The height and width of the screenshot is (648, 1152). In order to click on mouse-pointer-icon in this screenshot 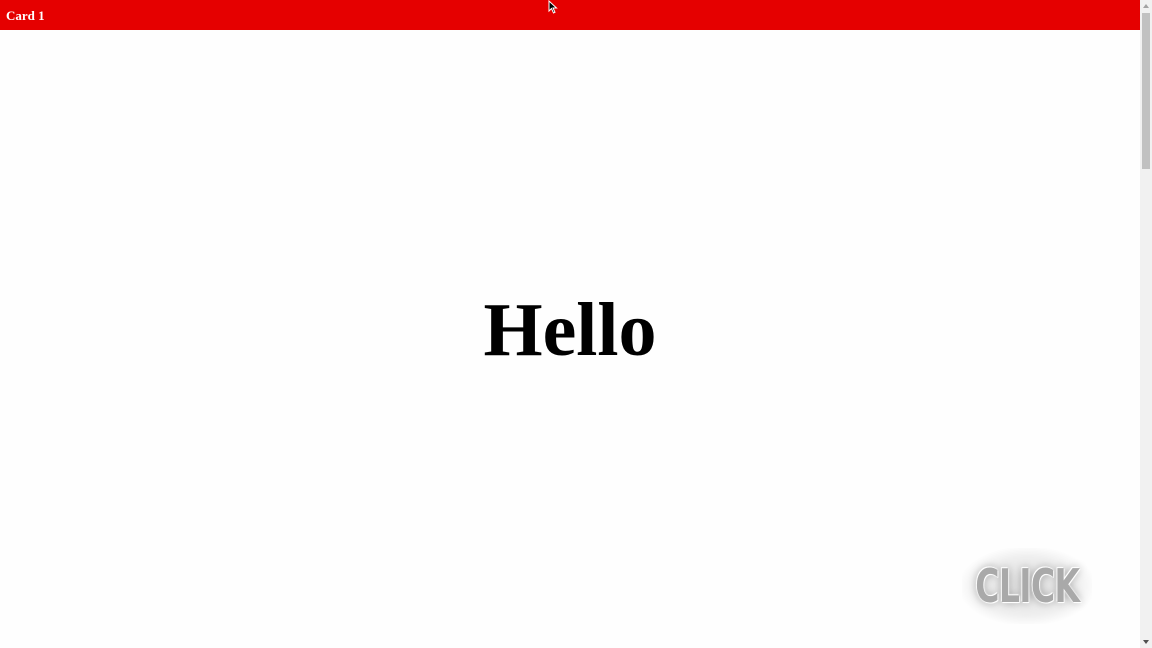, I will do `click(553, 7)`.